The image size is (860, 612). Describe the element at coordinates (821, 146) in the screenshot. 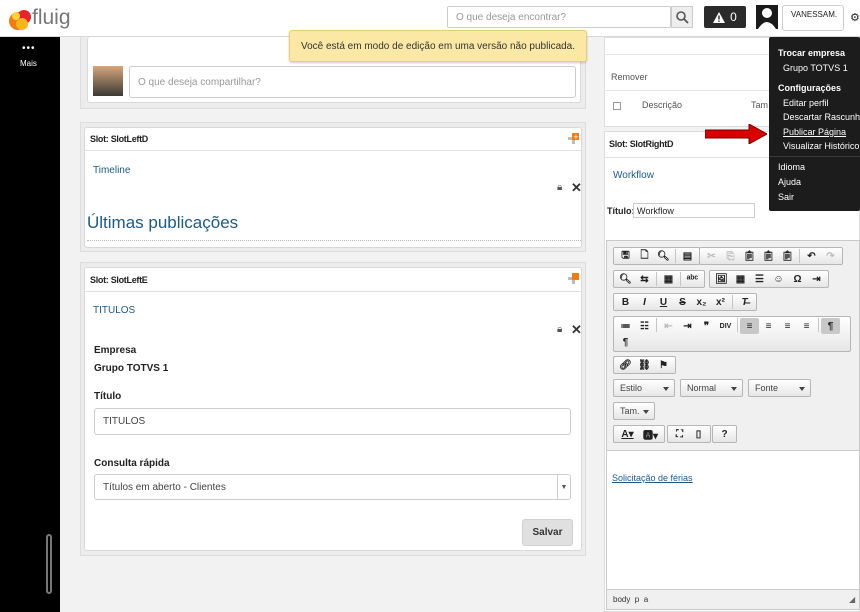

I see `menu-item-view-history: Visualizar Histórico` at that location.